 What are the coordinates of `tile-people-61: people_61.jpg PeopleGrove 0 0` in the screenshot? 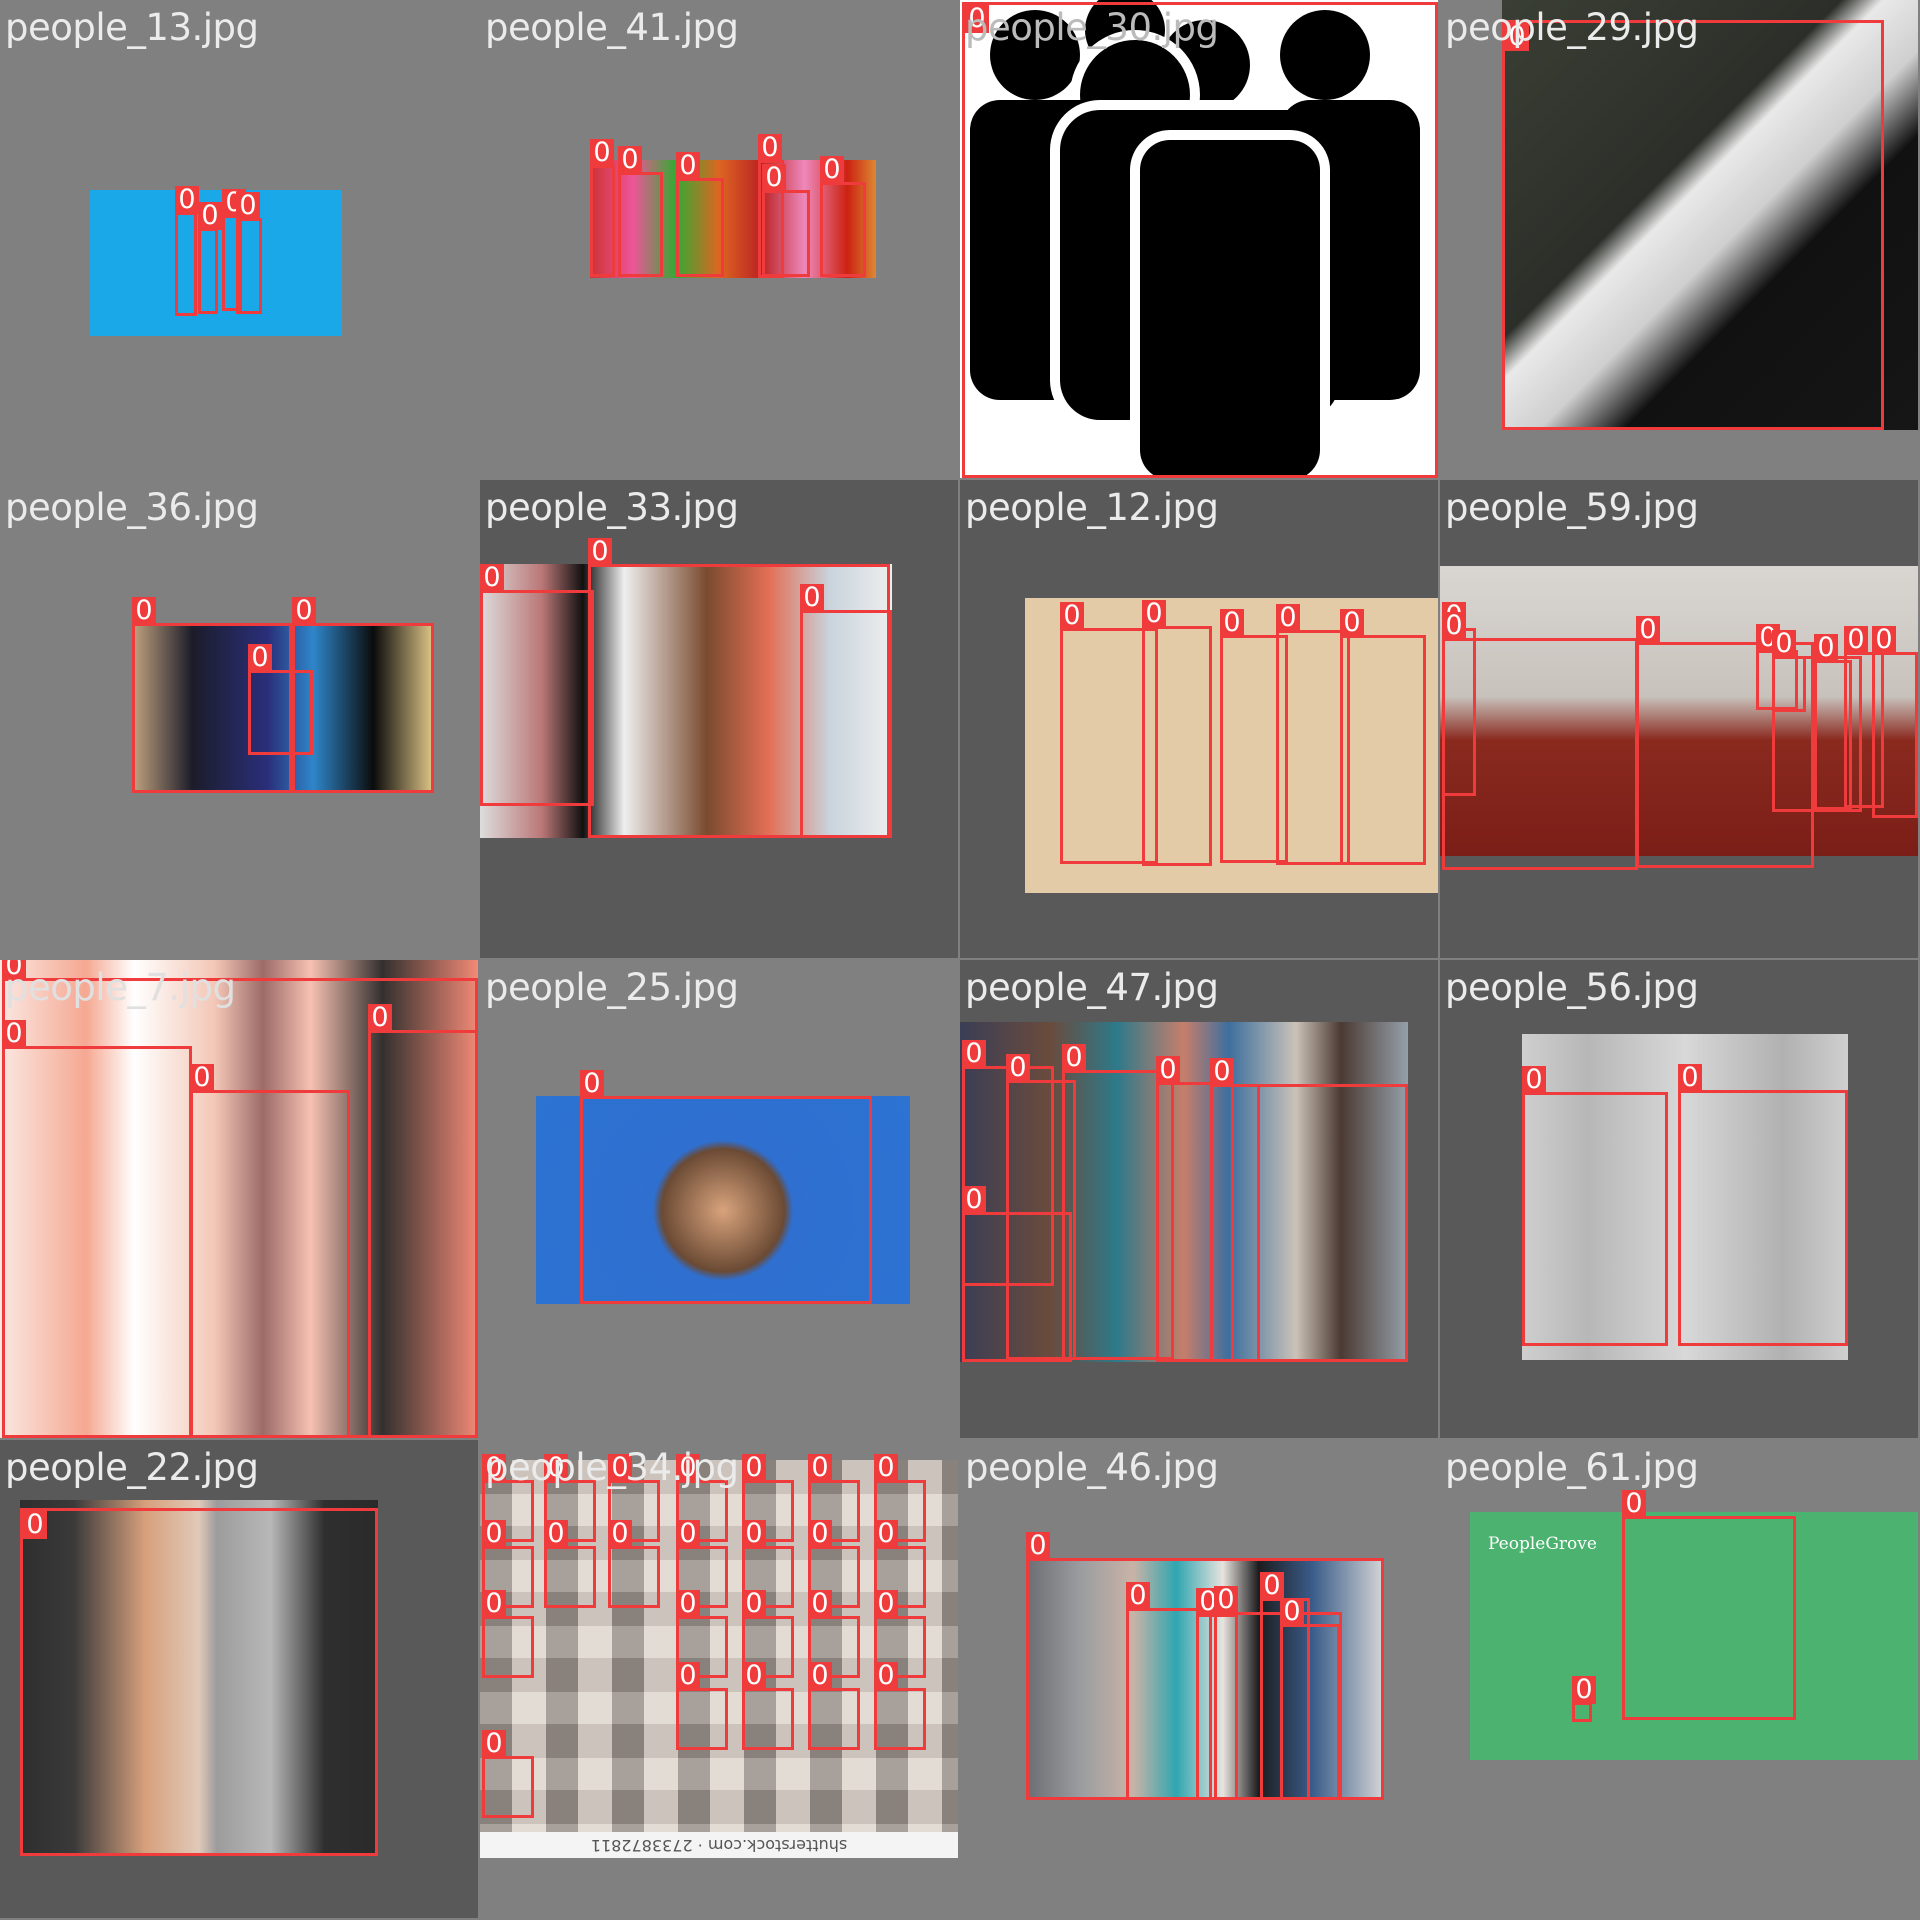 It's located at (1679, 1679).